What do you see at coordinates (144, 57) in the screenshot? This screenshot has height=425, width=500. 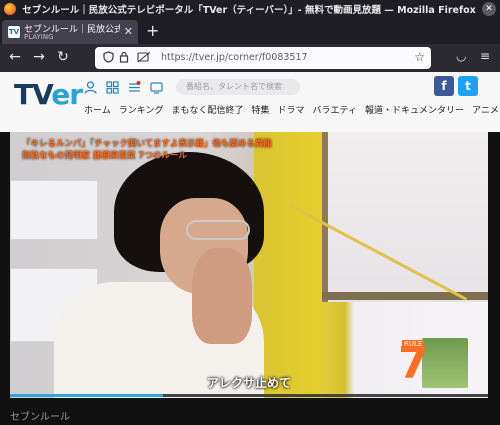 I see `autoplay-blocked-icon` at bounding box center [144, 57].